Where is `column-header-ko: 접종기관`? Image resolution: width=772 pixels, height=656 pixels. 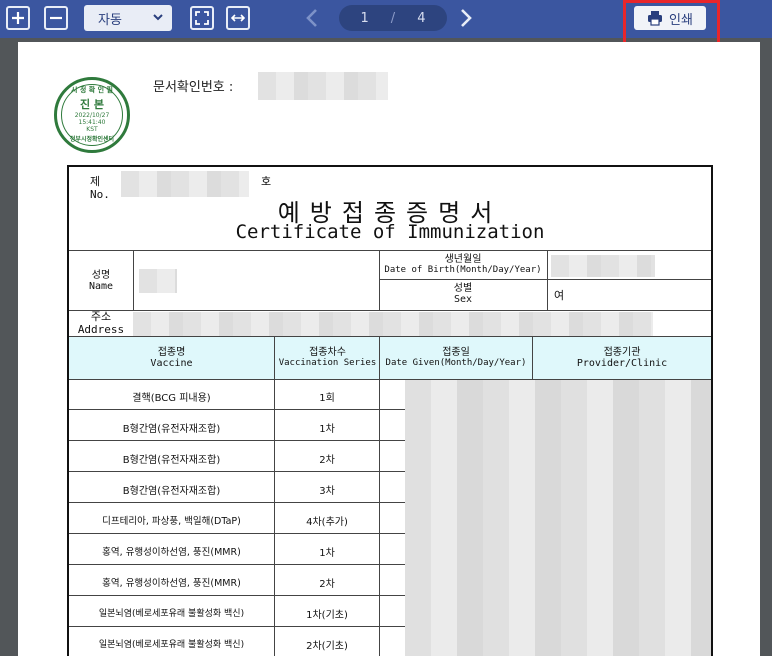
column-header-ko: 접종기관 is located at coordinates (622, 352).